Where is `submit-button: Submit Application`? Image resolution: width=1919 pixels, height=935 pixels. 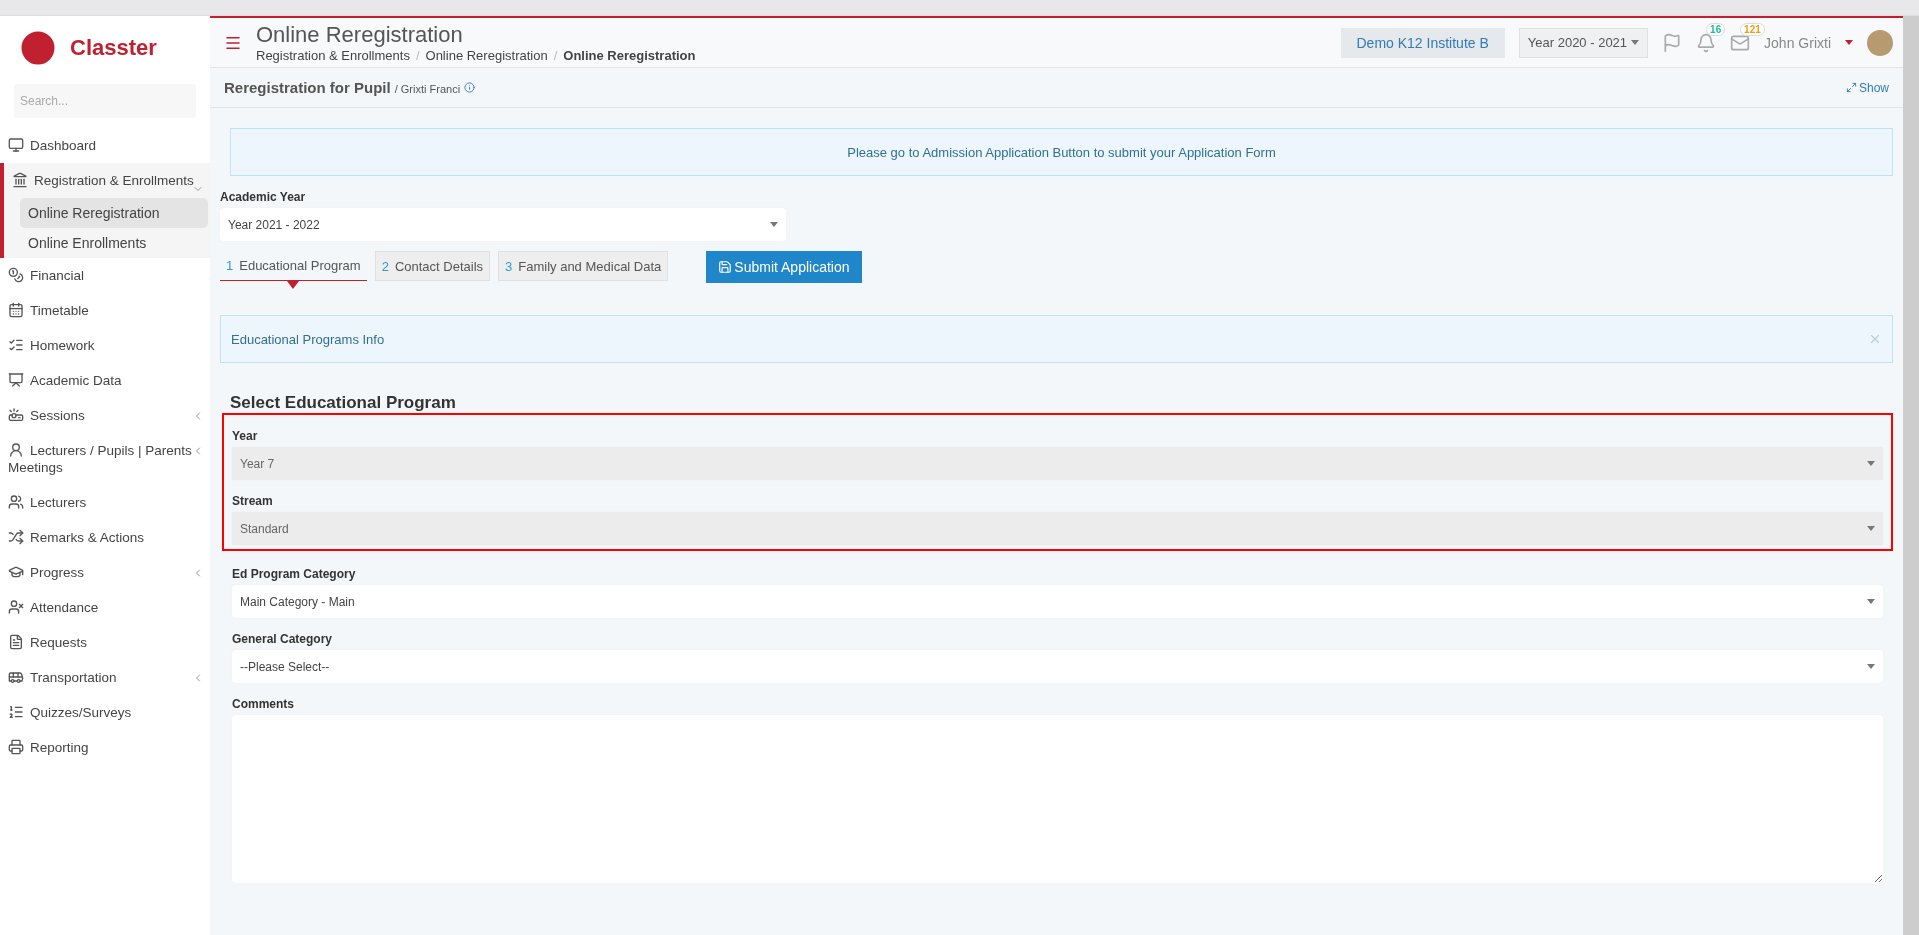
submit-button: Submit Application is located at coordinates (784, 267).